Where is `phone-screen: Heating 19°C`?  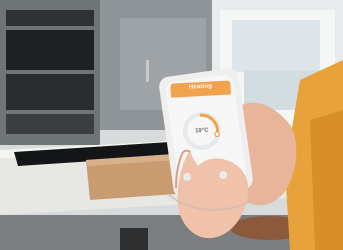 phone-screen: Heating 19°C is located at coordinates (202, 134).